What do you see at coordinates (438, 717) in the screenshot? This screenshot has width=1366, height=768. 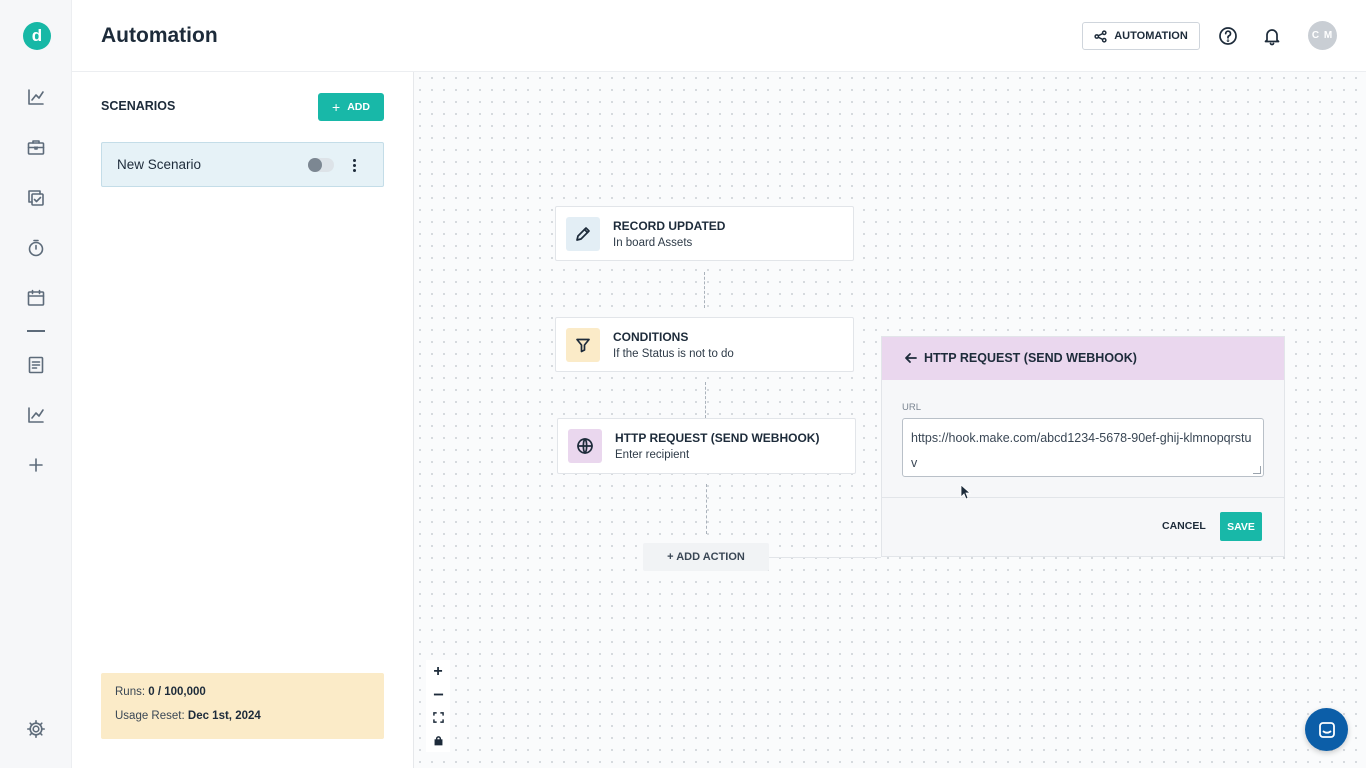 I see `fit-view-icon` at bounding box center [438, 717].